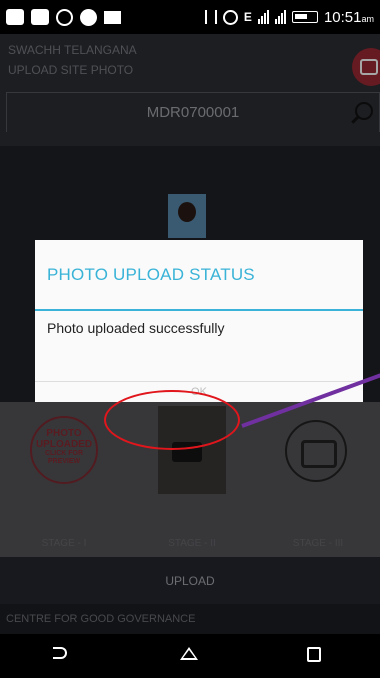  I want to click on system-icons: E 10:51am, so click(289, 17).